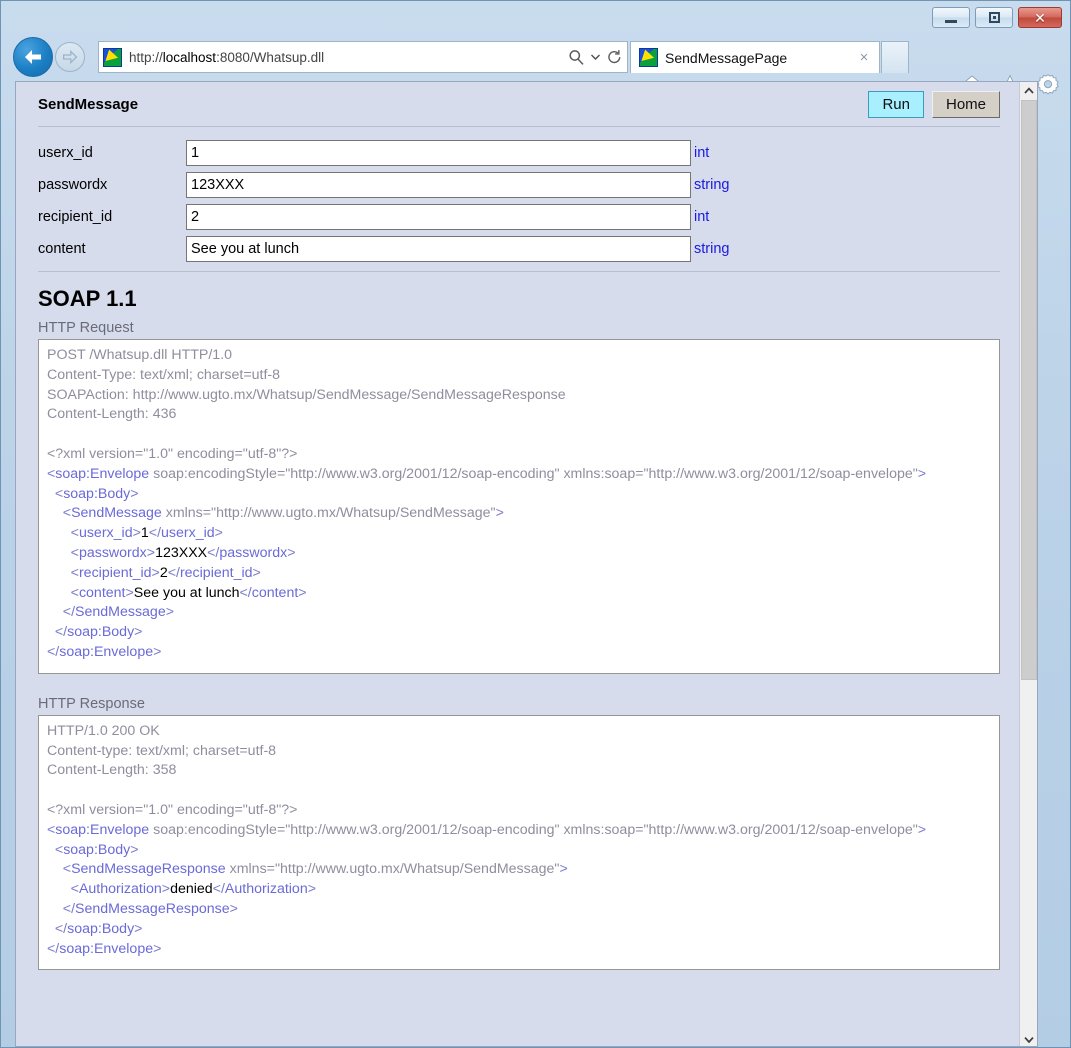  I want to click on scroll-up-button, so click(1028, 90).